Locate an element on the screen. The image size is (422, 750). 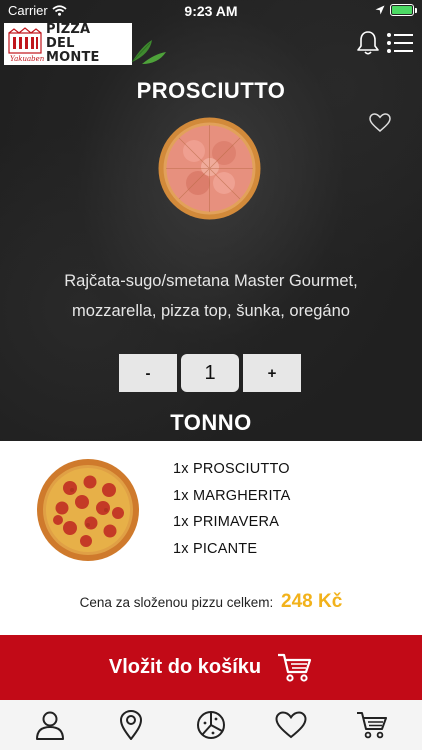
pizza-del-monte-logo: PIZZA DEL MONTE Yakuaben is located at coordinates (68, 44).